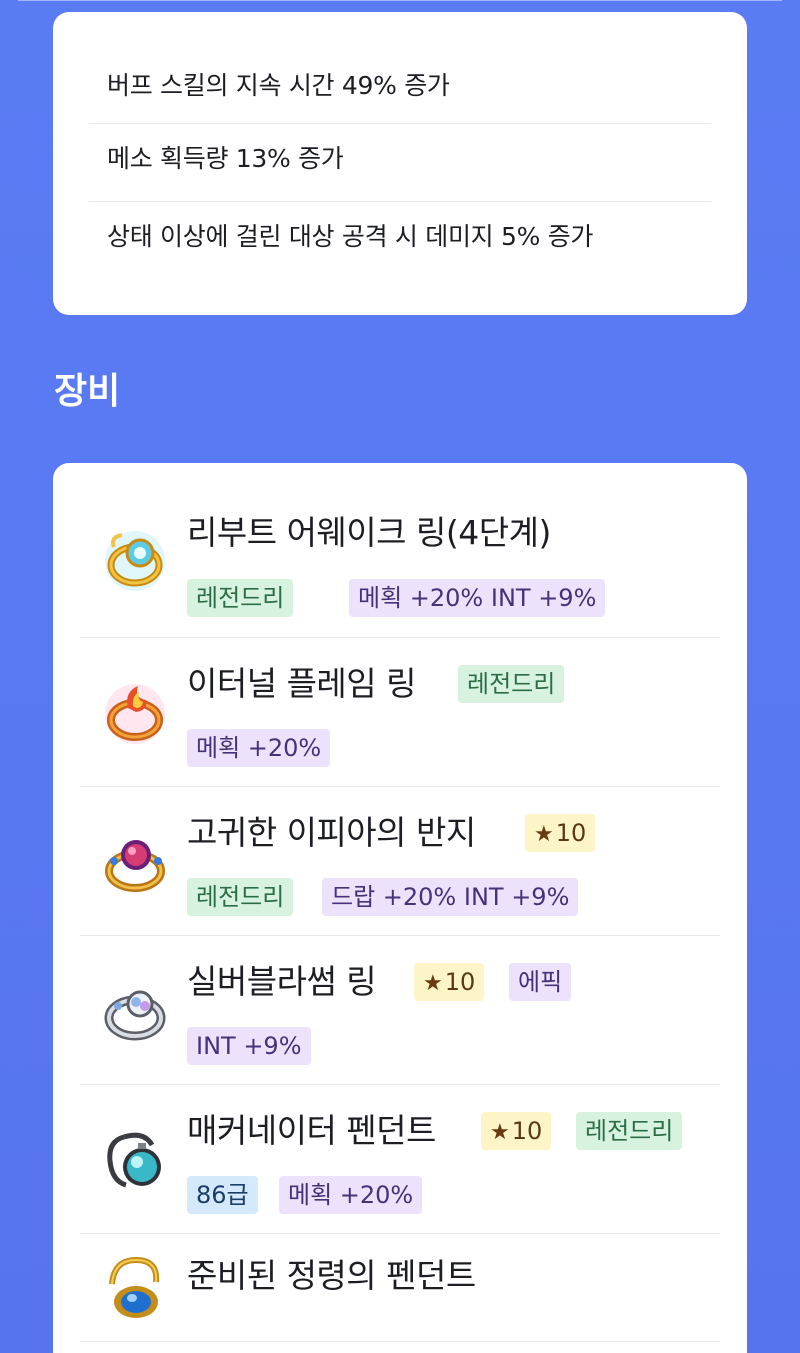  What do you see at coordinates (222, 1195) in the screenshot?
I see `grade-tag: 86급` at bounding box center [222, 1195].